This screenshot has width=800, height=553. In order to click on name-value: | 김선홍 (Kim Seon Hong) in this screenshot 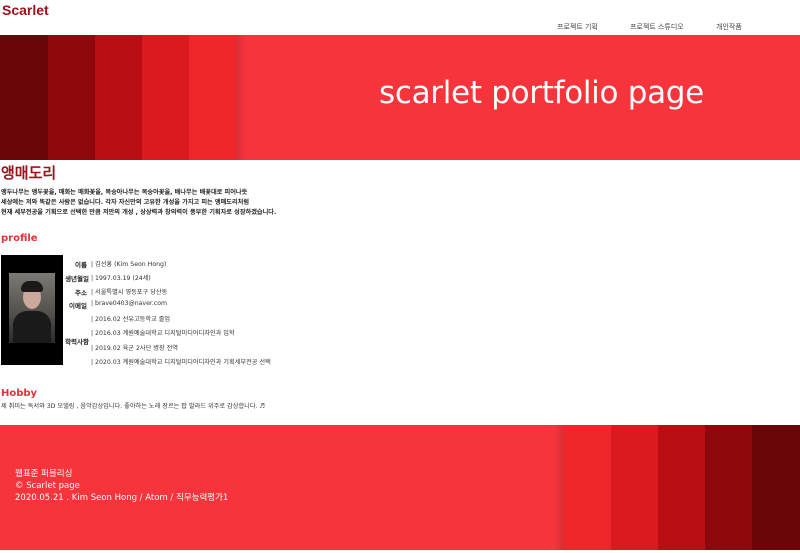, I will do `click(129, 264)`.